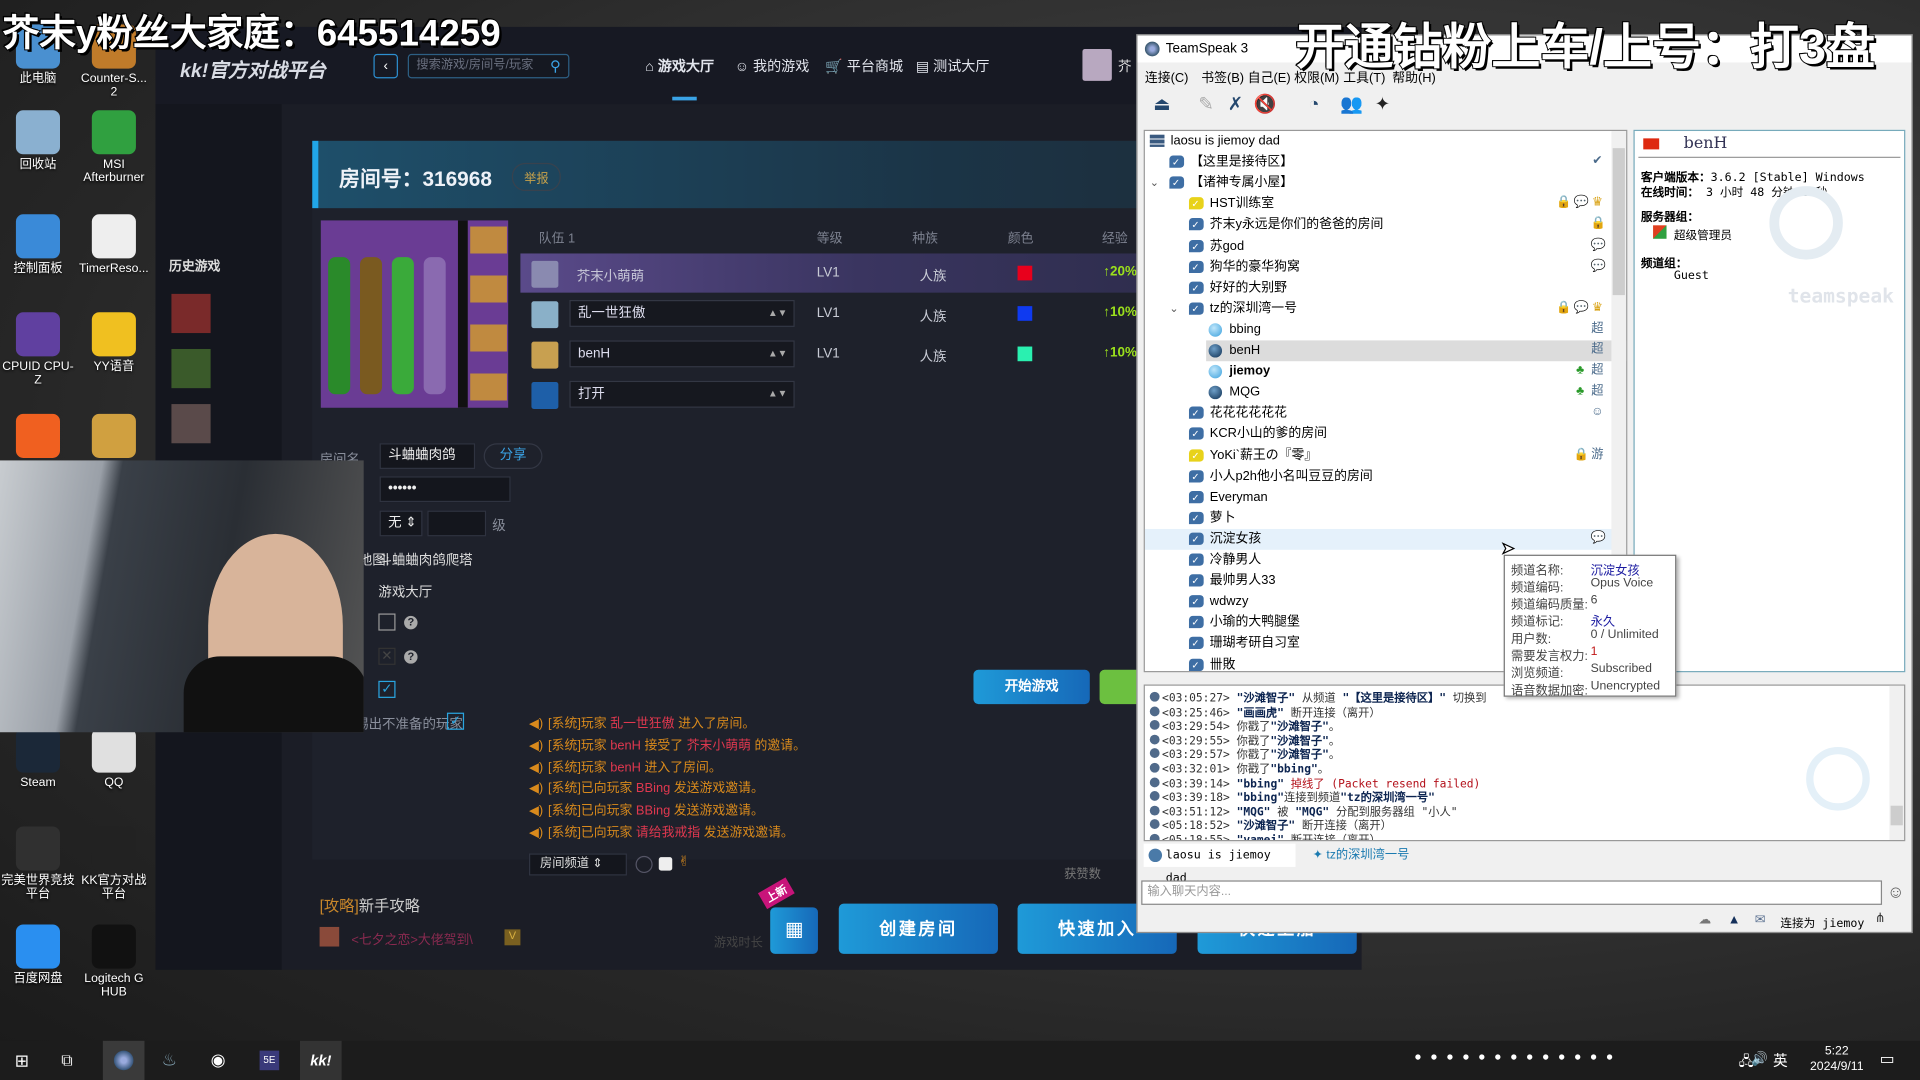 This screenshot has width=1920, height=1080. What do you see at coordinates (38, 245) in the screenshot?
I see `desktop-icon: 控制面板` at bounding box center [38, 245].